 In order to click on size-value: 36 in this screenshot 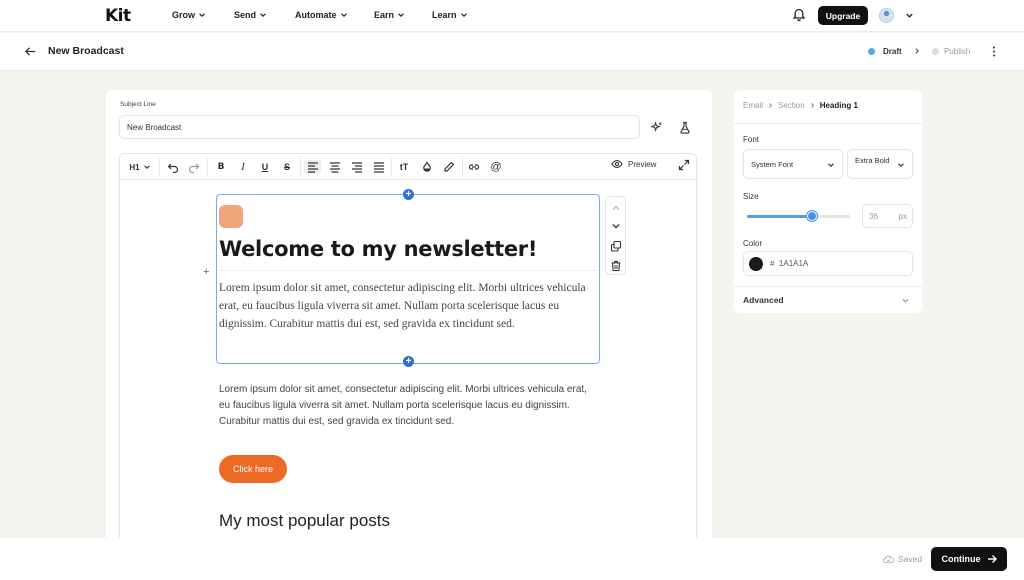, I will do `click(873, 216)`.